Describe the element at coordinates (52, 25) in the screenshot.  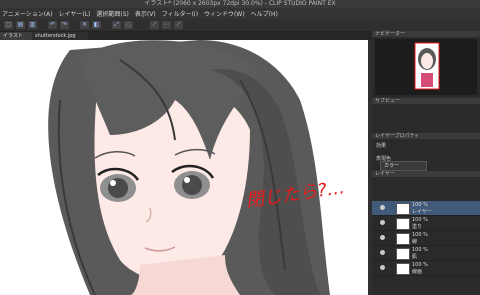
I see `undo-icon: ↶` at that location.